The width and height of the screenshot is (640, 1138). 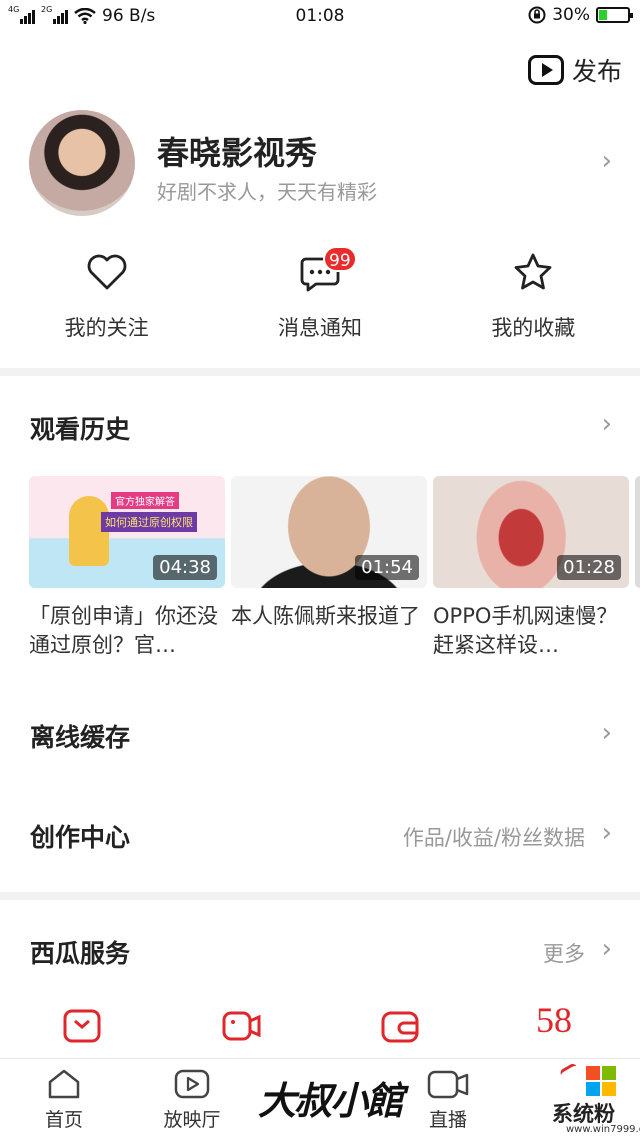 What do you see at coordinates (447, 1120) in the screenshot?
I see `tab-label: 直播` at bounding box center [447, 1120].